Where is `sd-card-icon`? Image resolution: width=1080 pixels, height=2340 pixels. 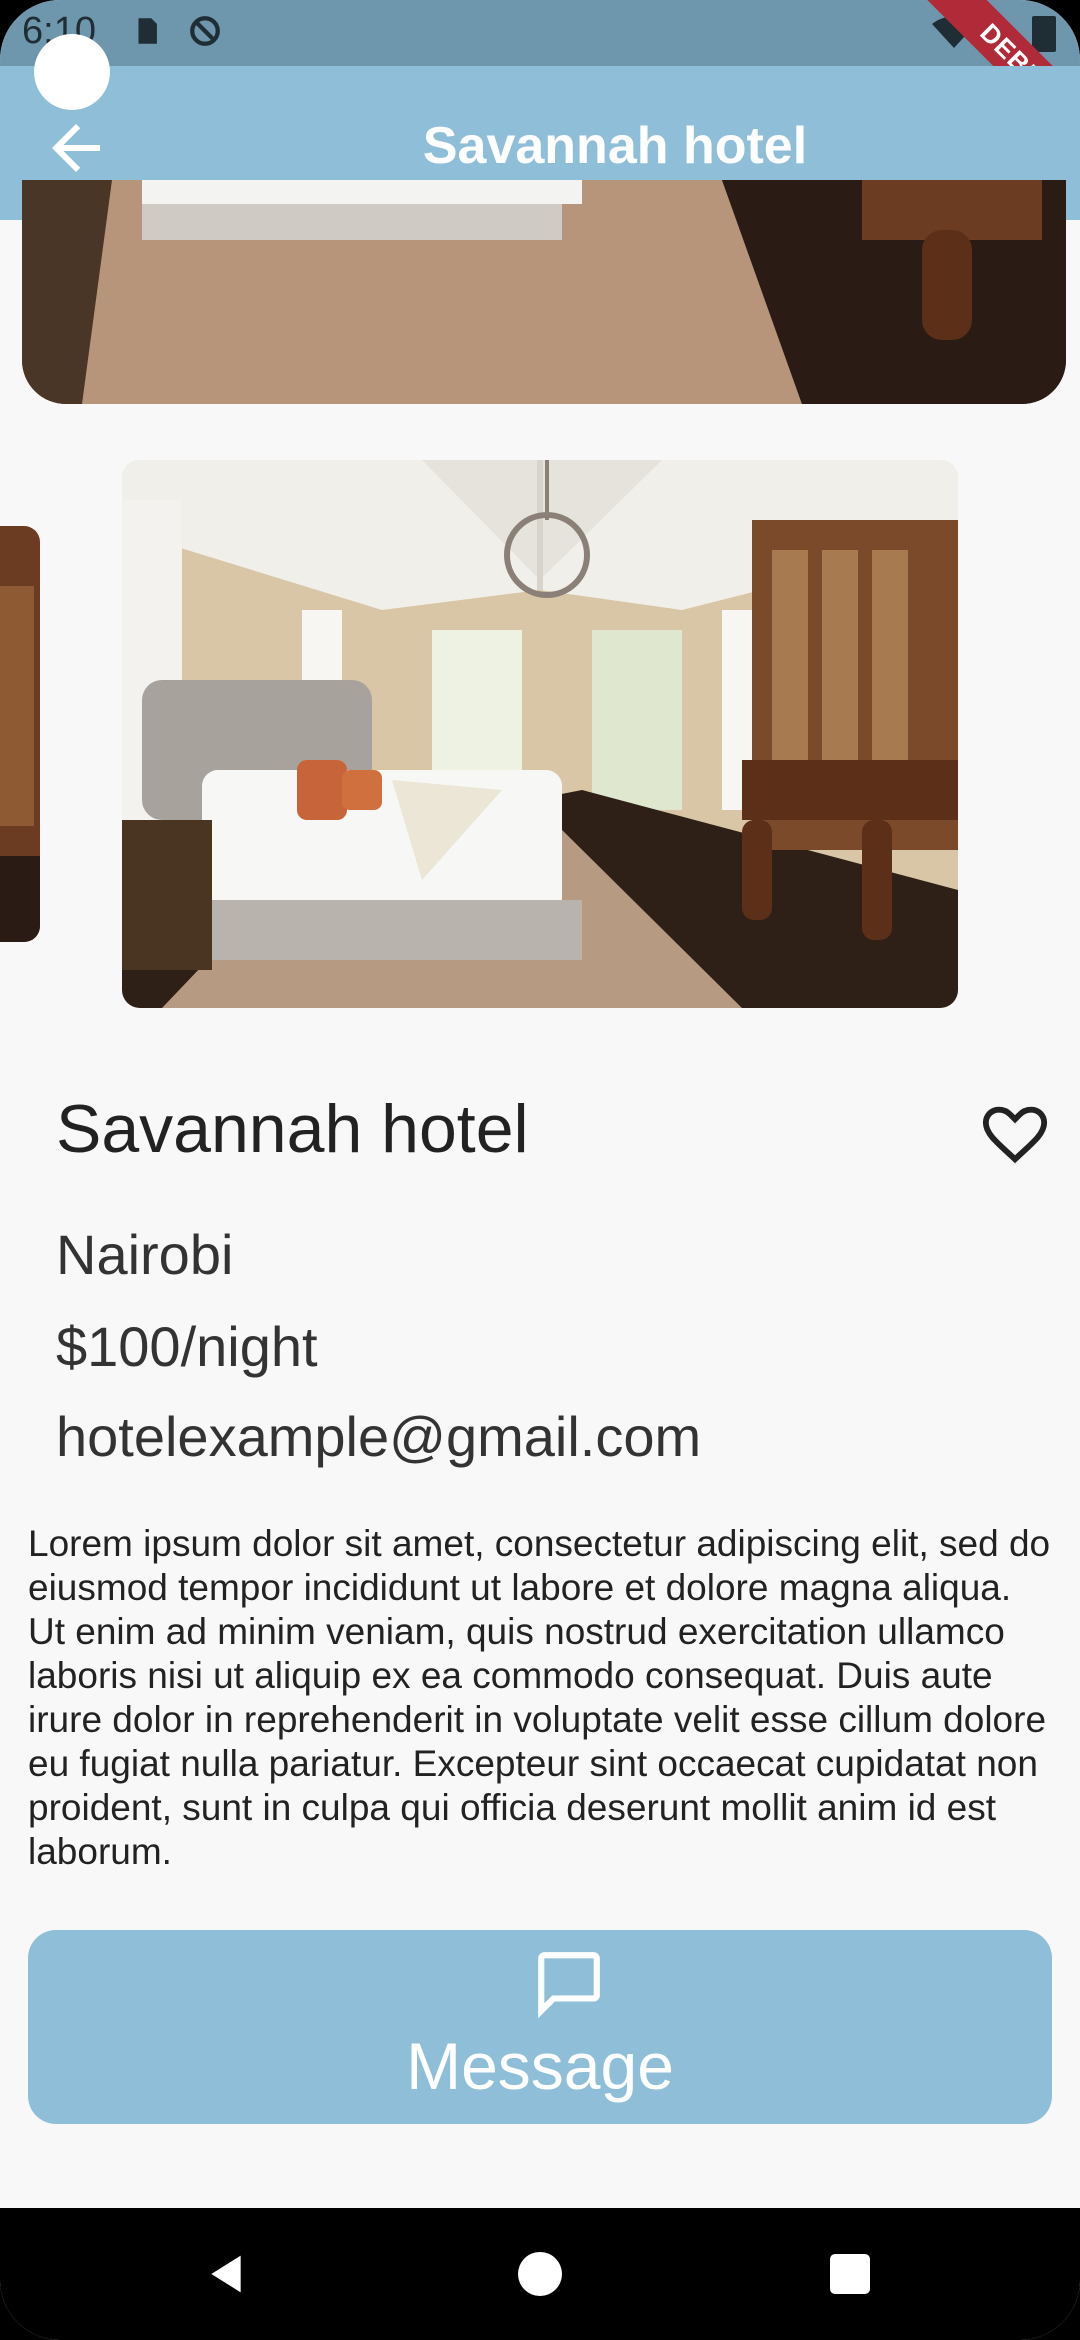 sd-card-icon is located at coordinates (147, 31).